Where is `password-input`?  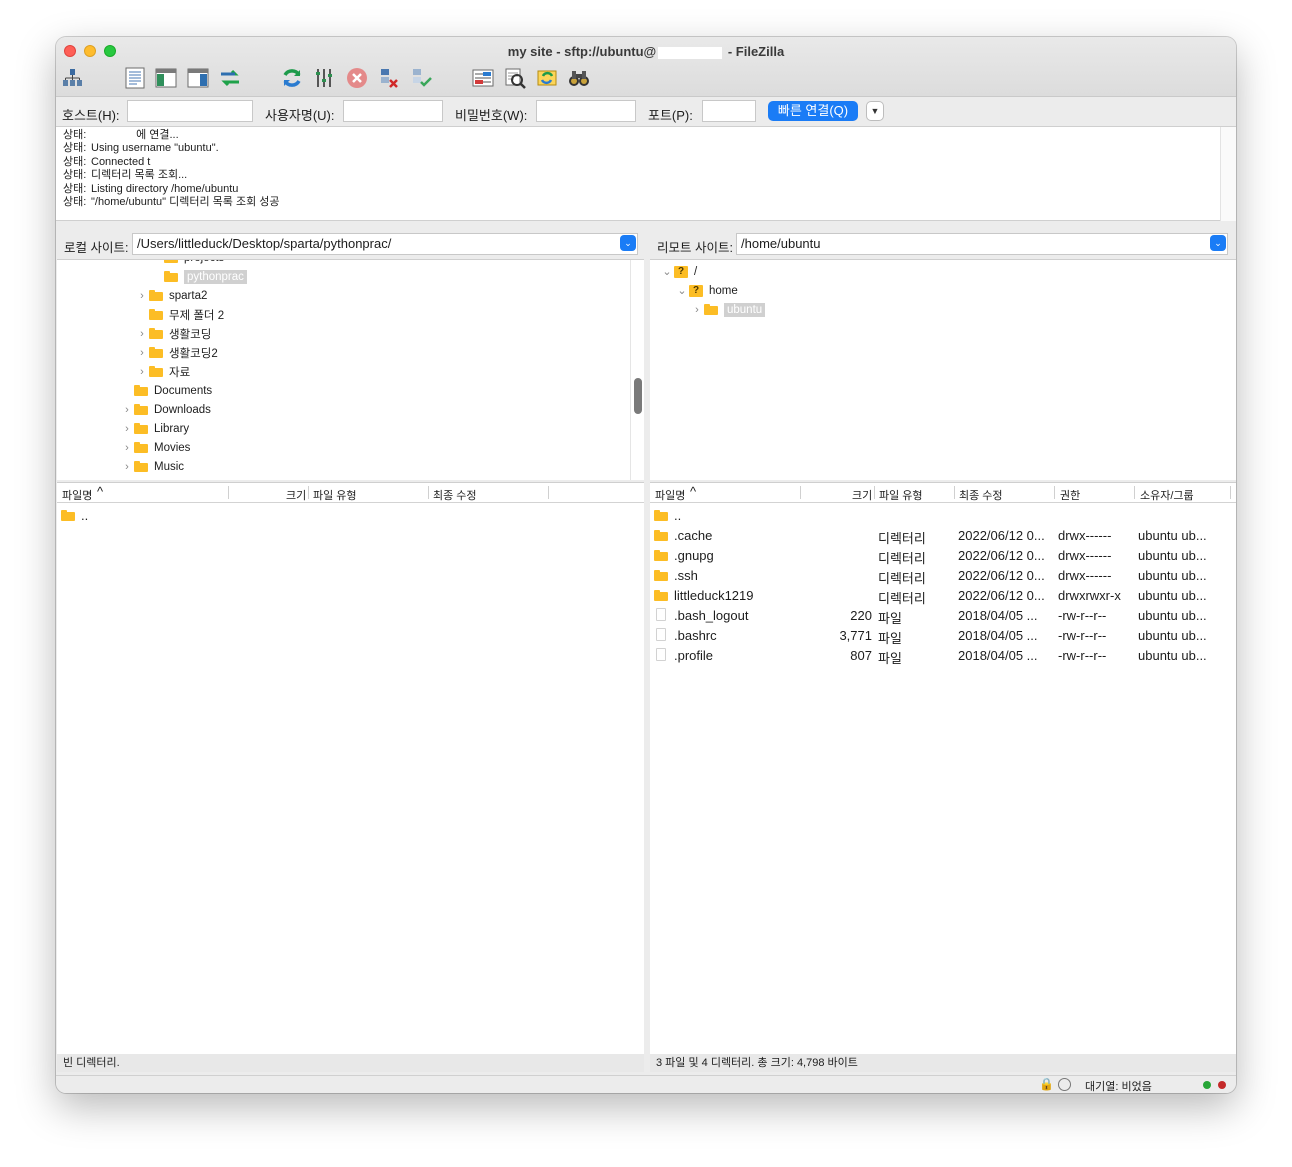 password-input is located at coordinates (586, 111).